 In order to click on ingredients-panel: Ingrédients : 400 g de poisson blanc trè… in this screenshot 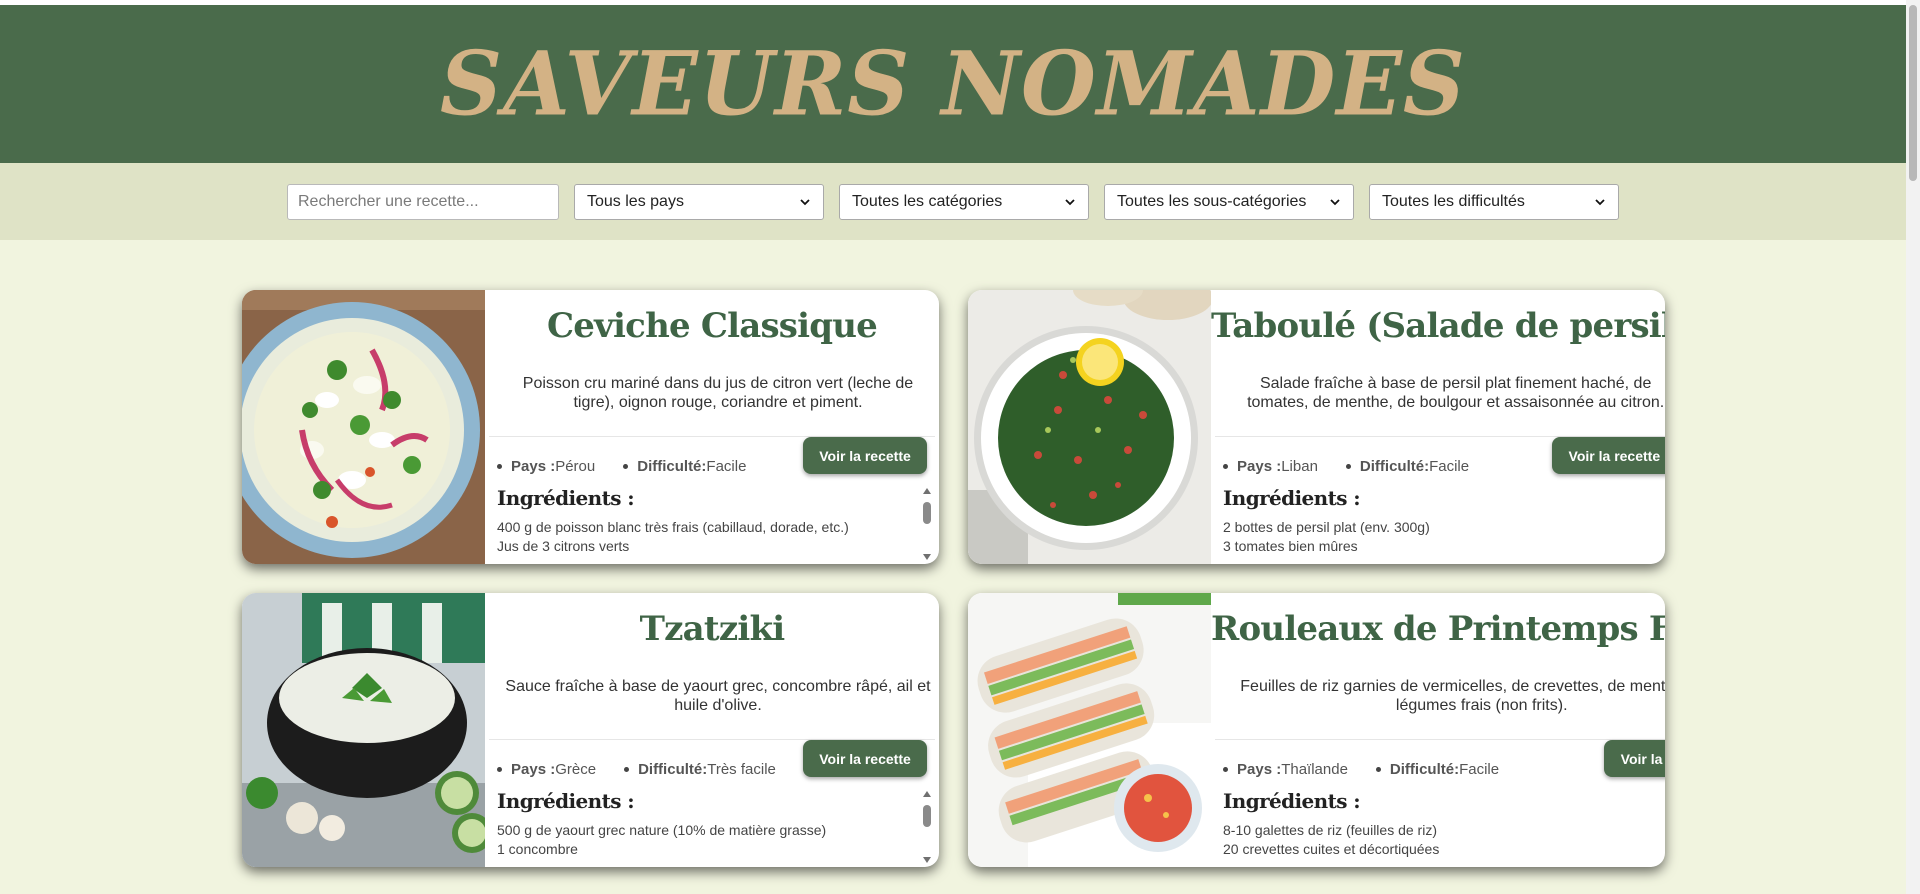, I will do `click(716, 525)`.